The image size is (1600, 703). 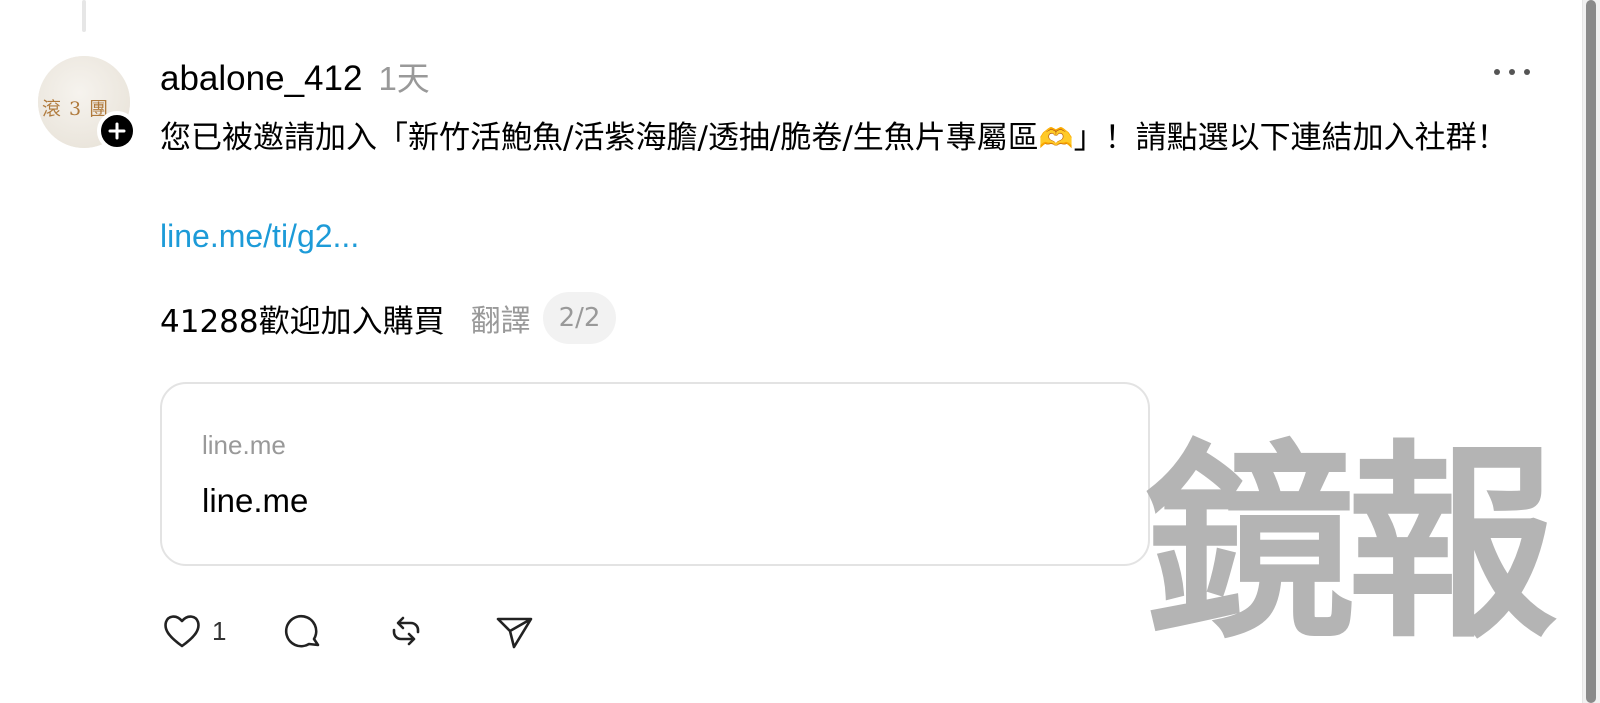 What do you see at coordinates (579, 318) in the screenshot?
I see `page-indicator: 2/2` at bounding box center [579, 318].